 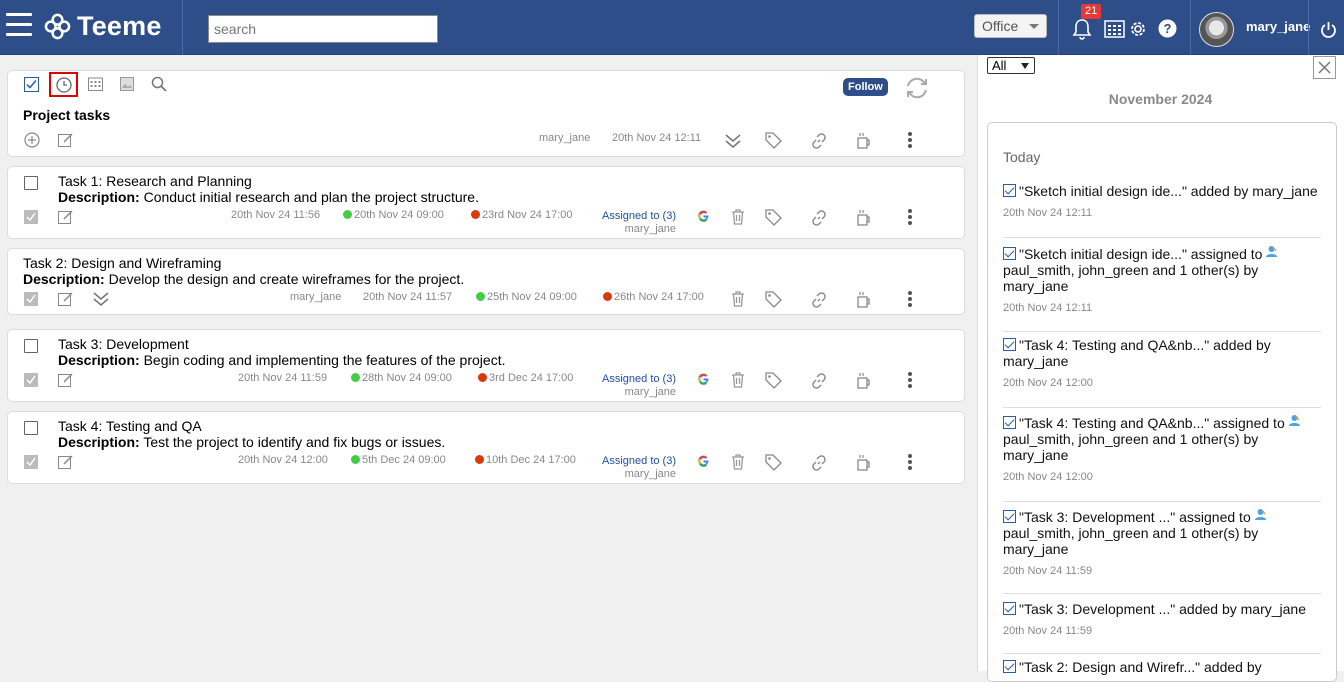 What do you see at coordinates (95, 84) in the screenshot?
I see `calendar-view-icon` at bounding box center [95, 84].